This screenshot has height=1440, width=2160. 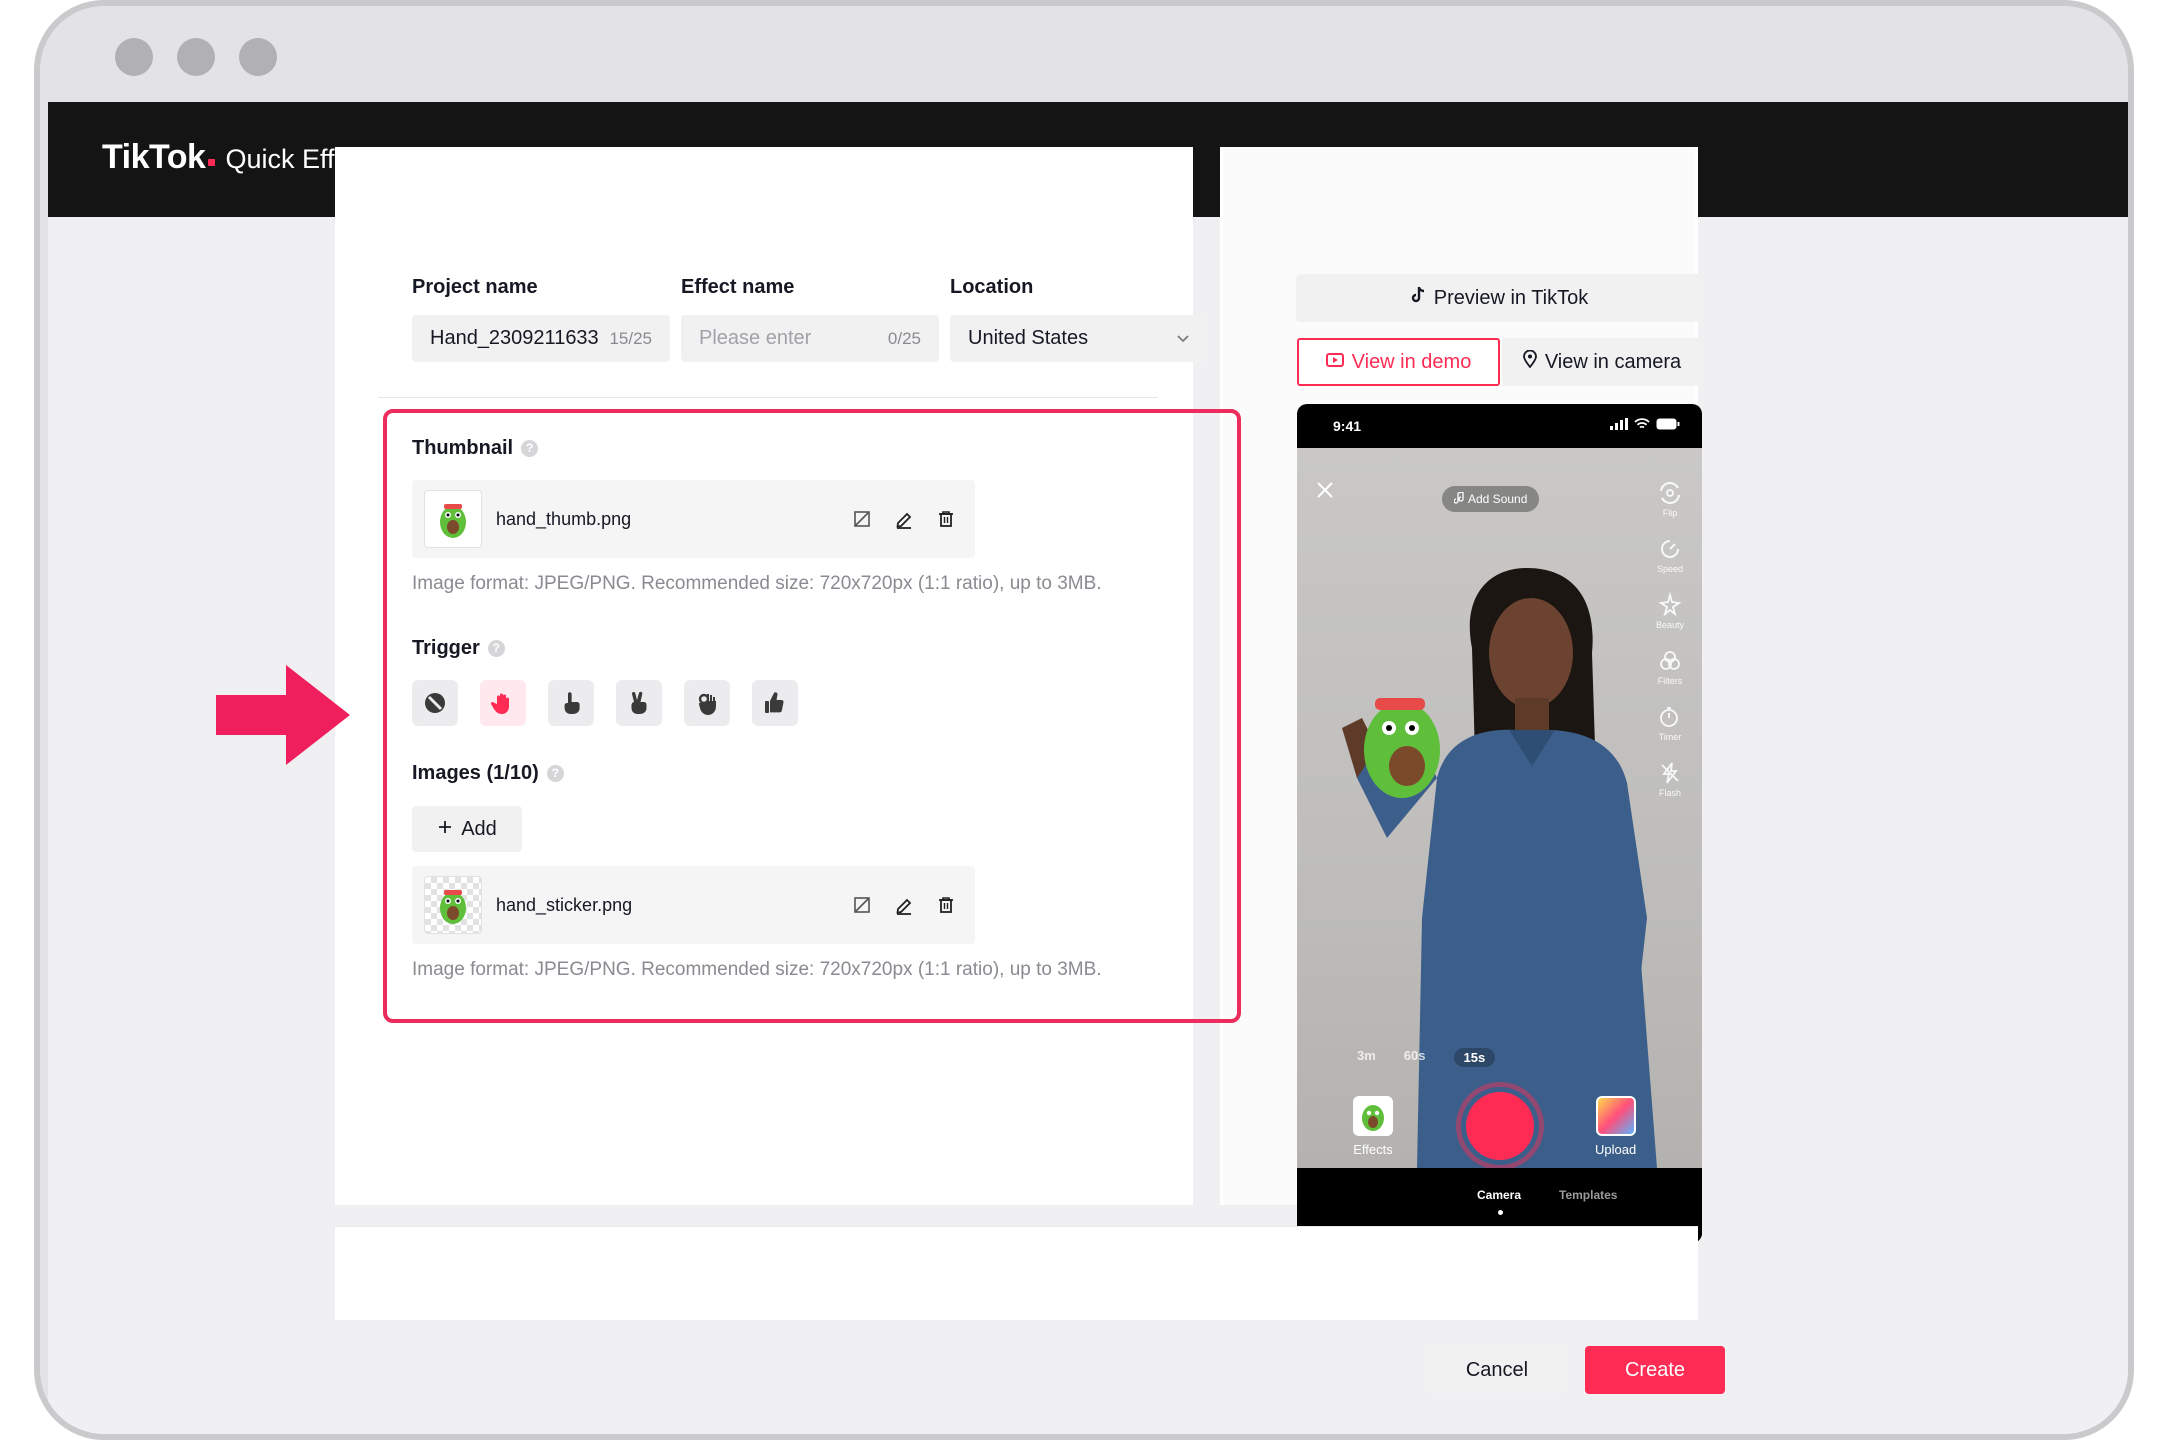 I want to click on callout-arrow-icon, so click(x=283, y=715).